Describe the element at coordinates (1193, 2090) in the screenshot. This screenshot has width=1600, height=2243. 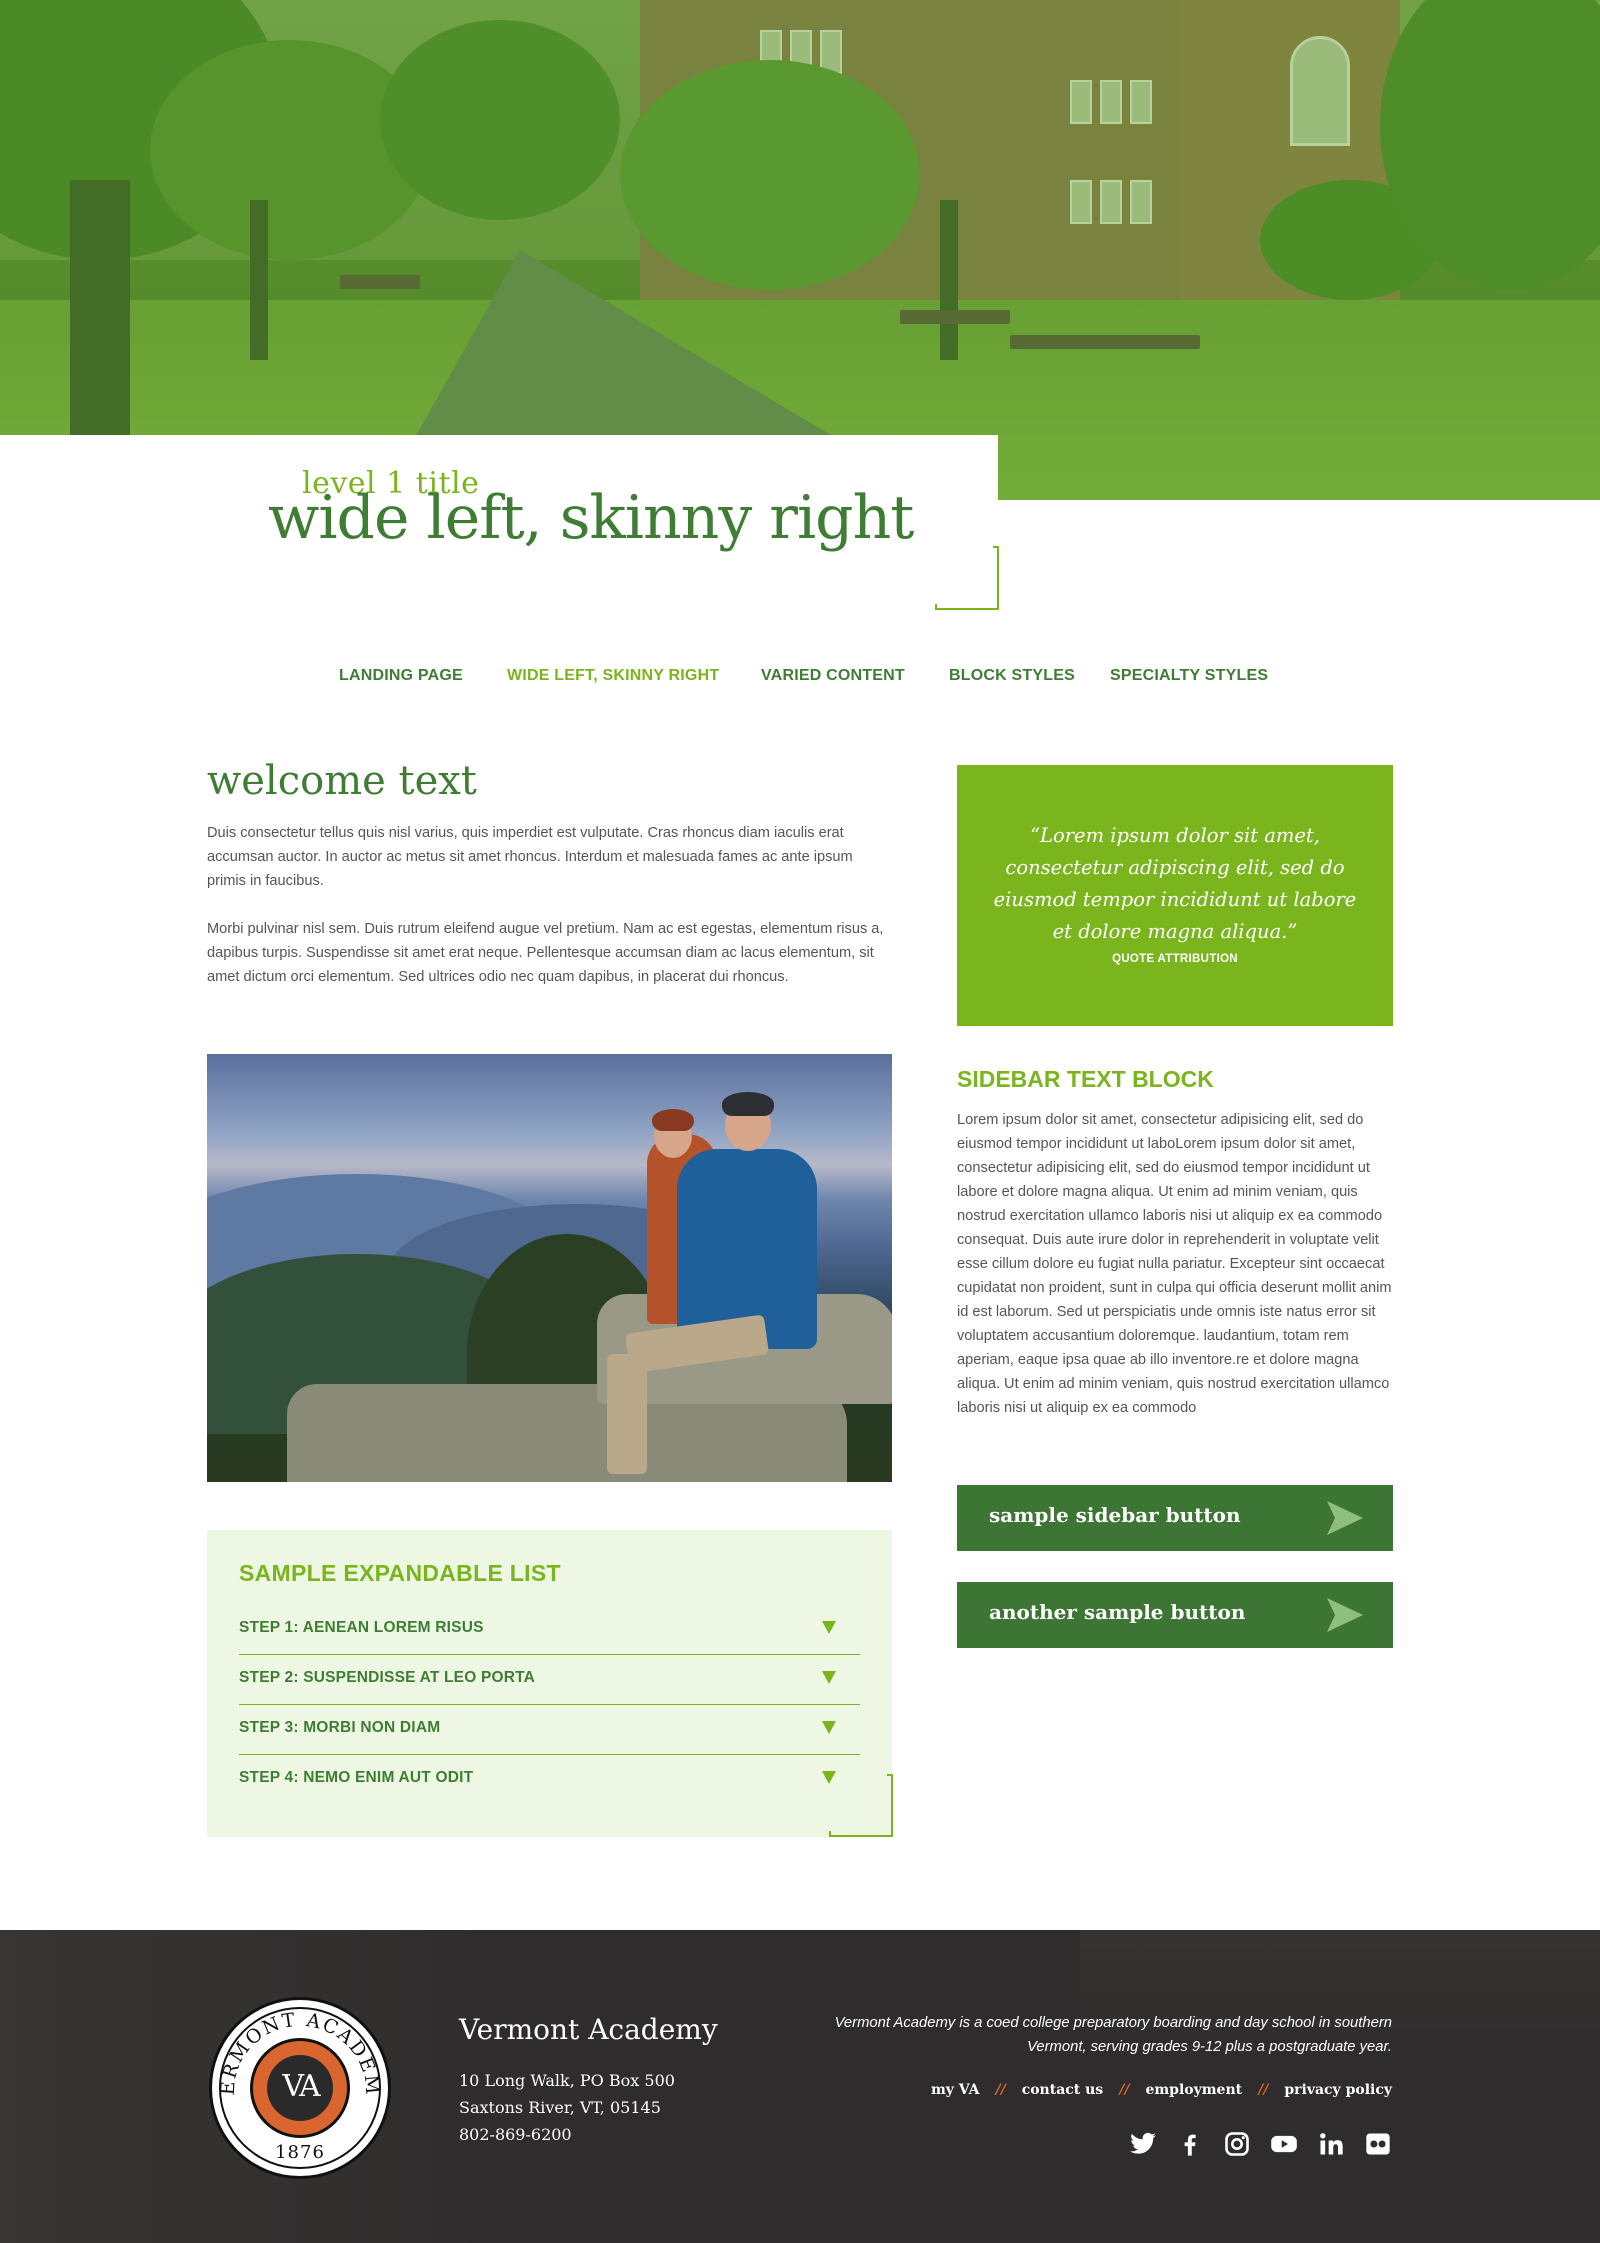
I see `footer-link-employment: employment` at that location.